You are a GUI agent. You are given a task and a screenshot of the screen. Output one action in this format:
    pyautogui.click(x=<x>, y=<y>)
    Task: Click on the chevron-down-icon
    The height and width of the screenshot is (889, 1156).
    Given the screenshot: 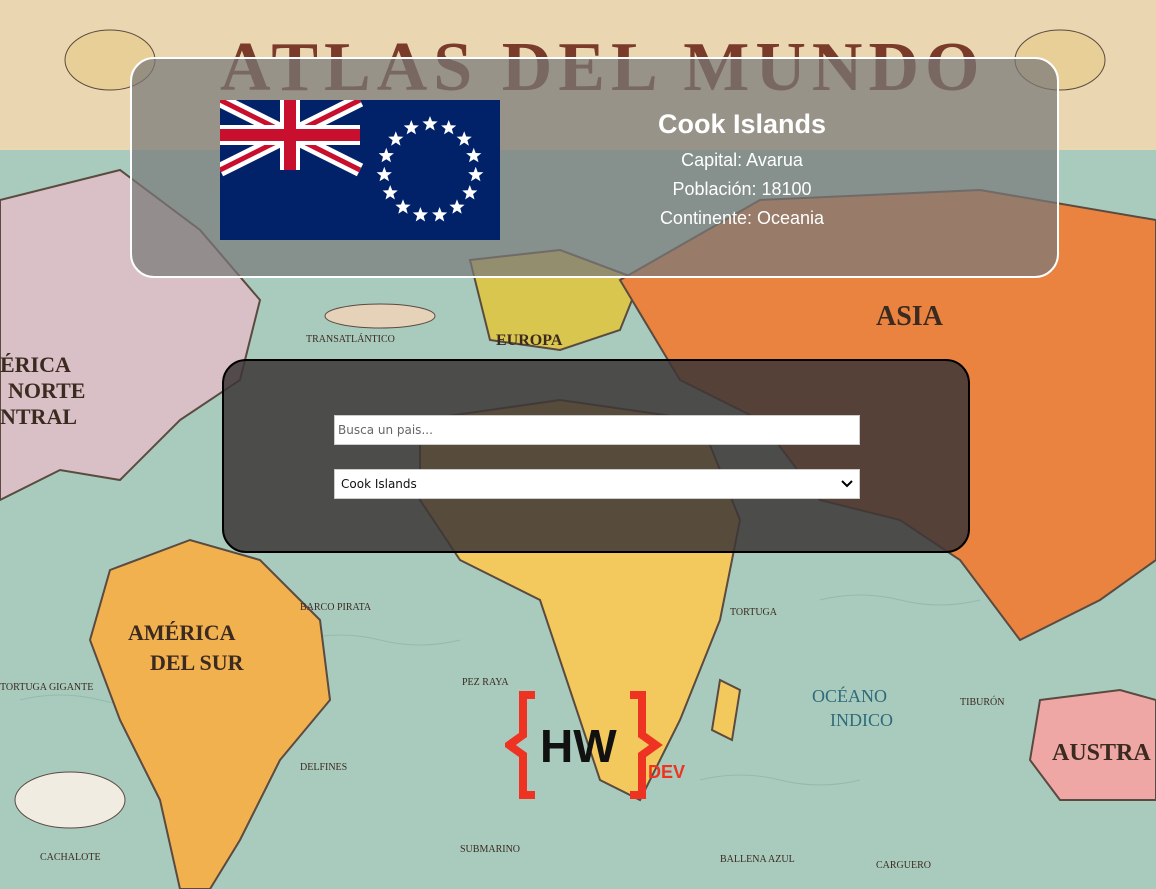 What is the action you would take?
    pyautogui.click(x=847, y=484)
    